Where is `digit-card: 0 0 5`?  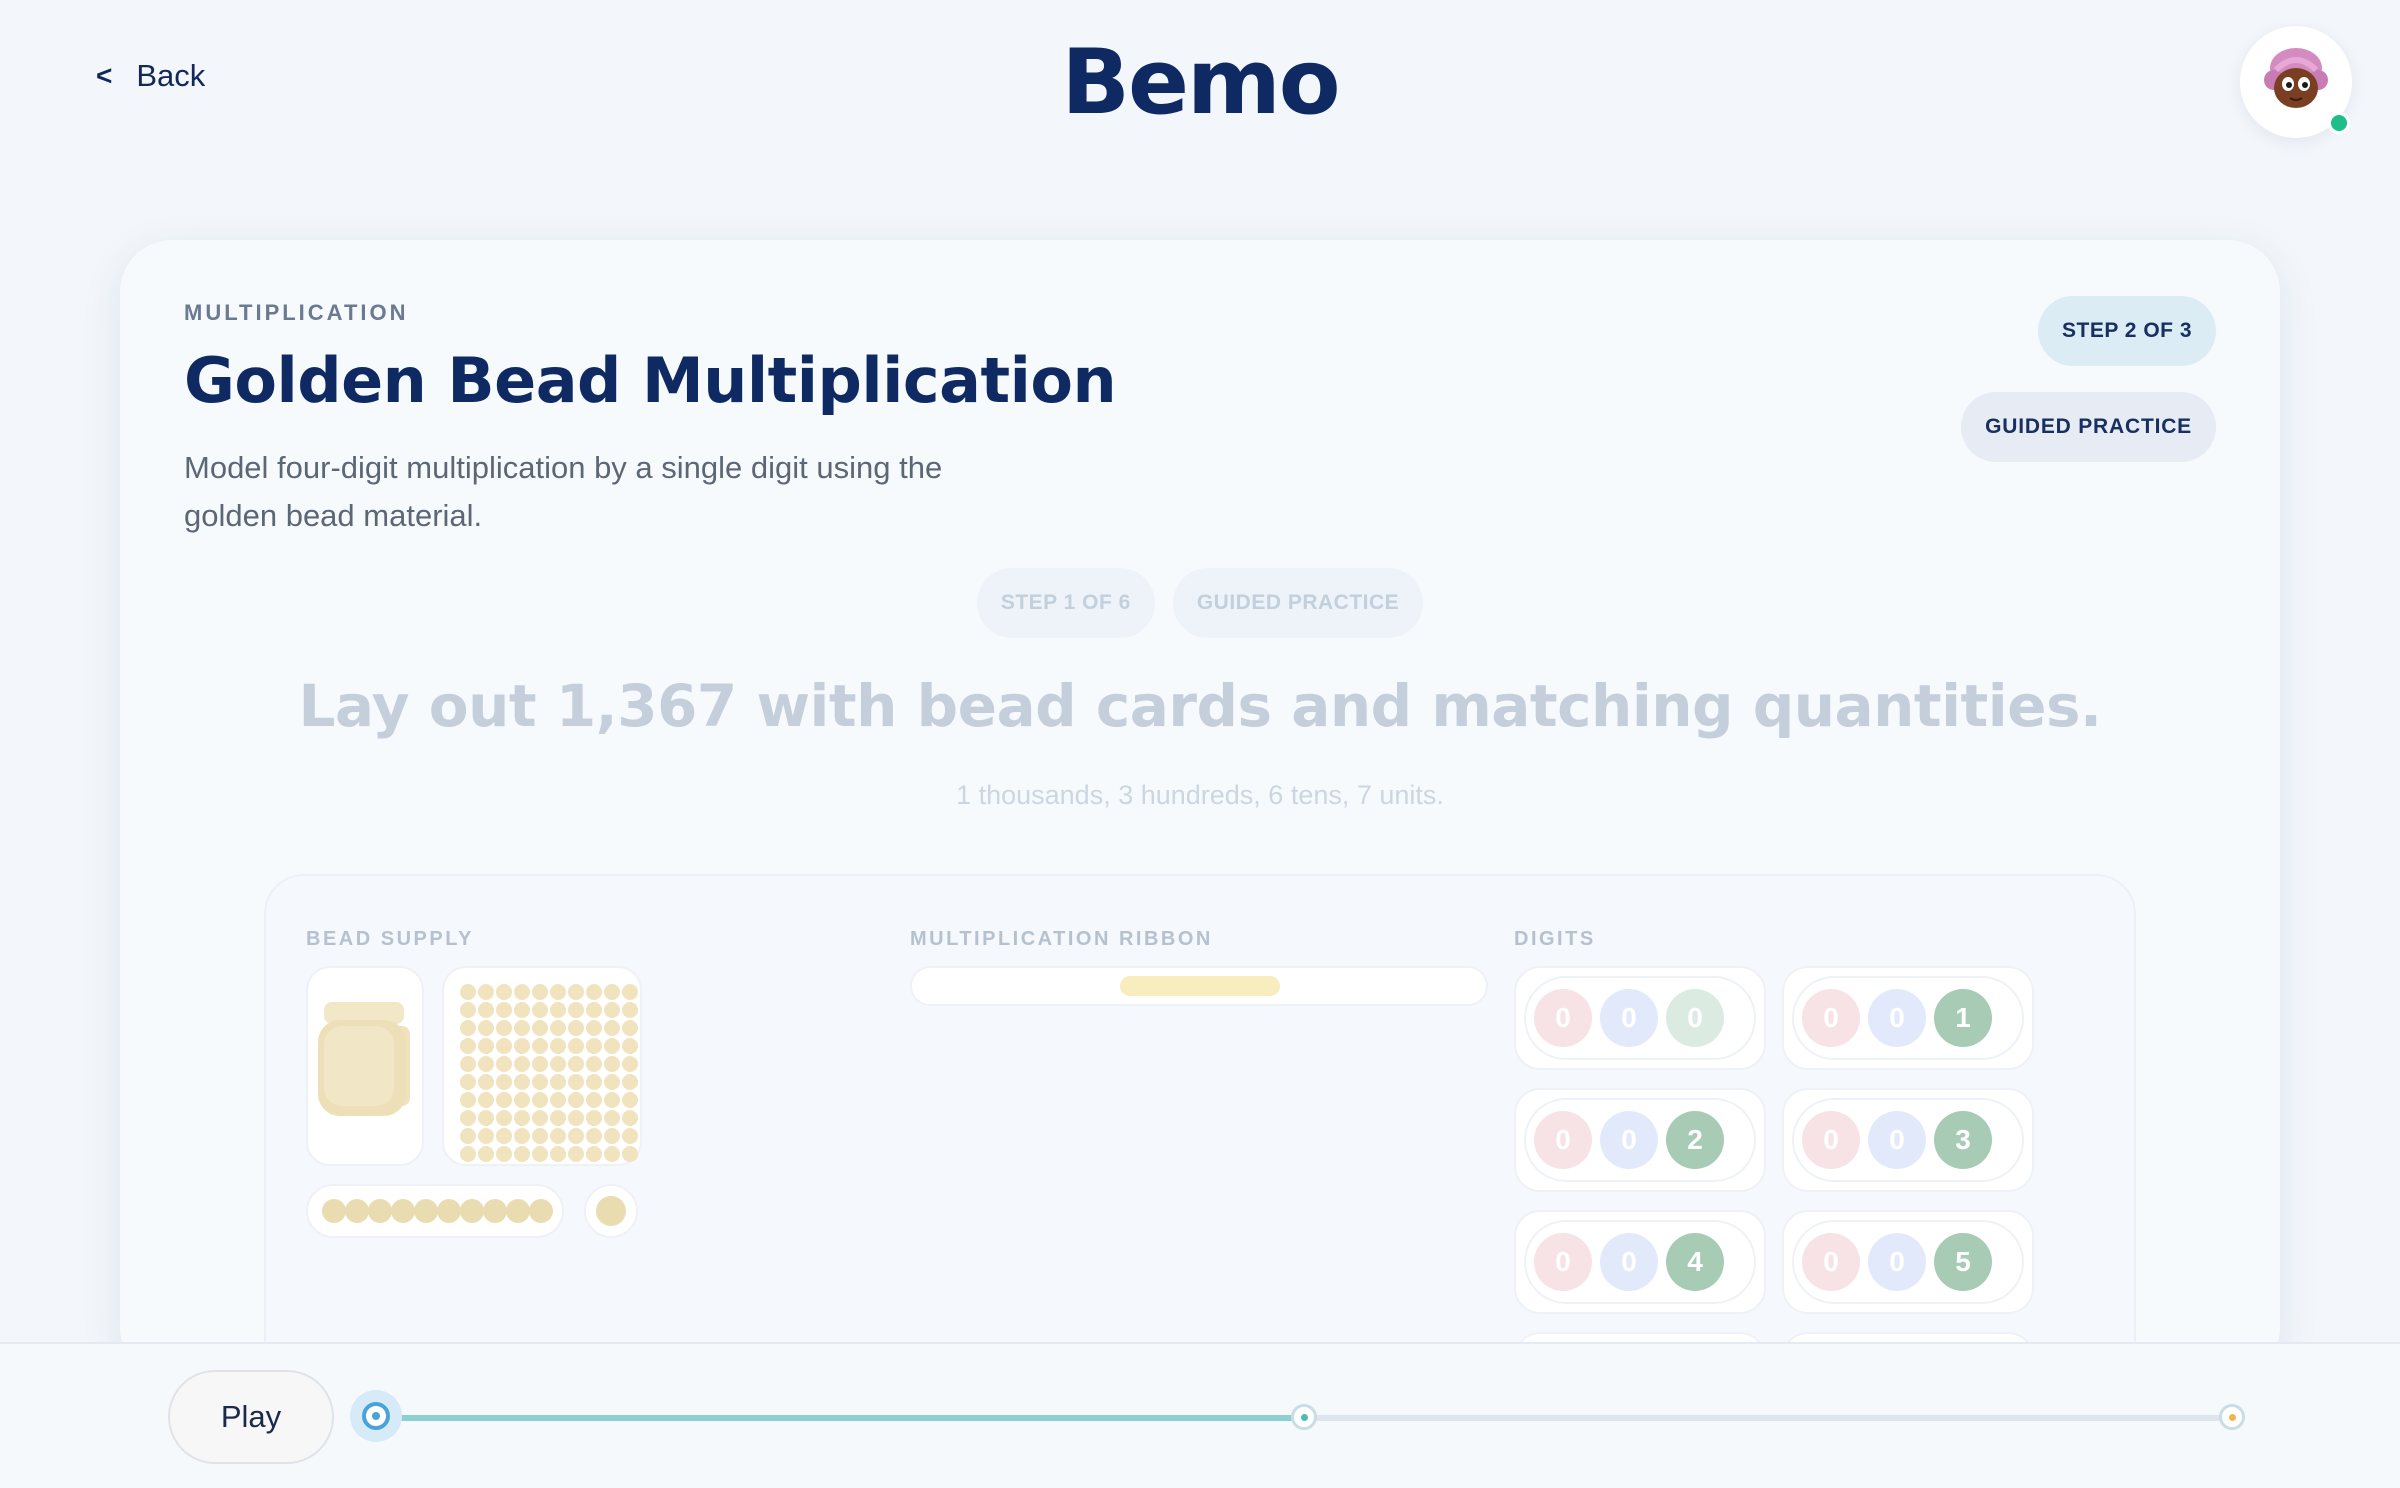 digit-card: 0 0 5 is located at coordinates (1908, 1262).